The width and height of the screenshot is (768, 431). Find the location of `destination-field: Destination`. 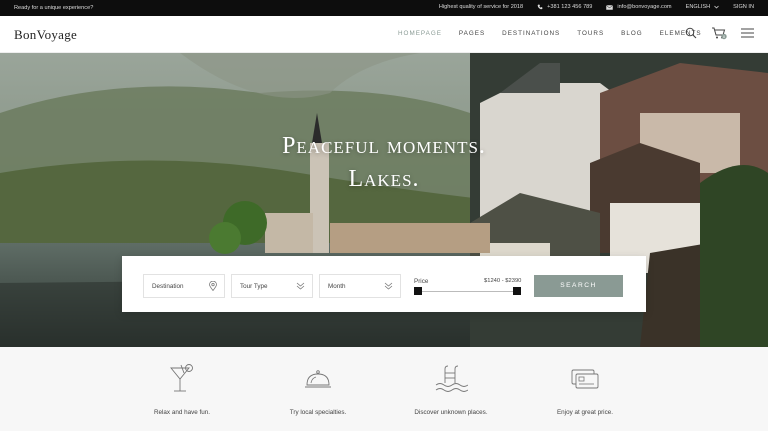

destination-field: Destination is located at coordinates (184, 286).